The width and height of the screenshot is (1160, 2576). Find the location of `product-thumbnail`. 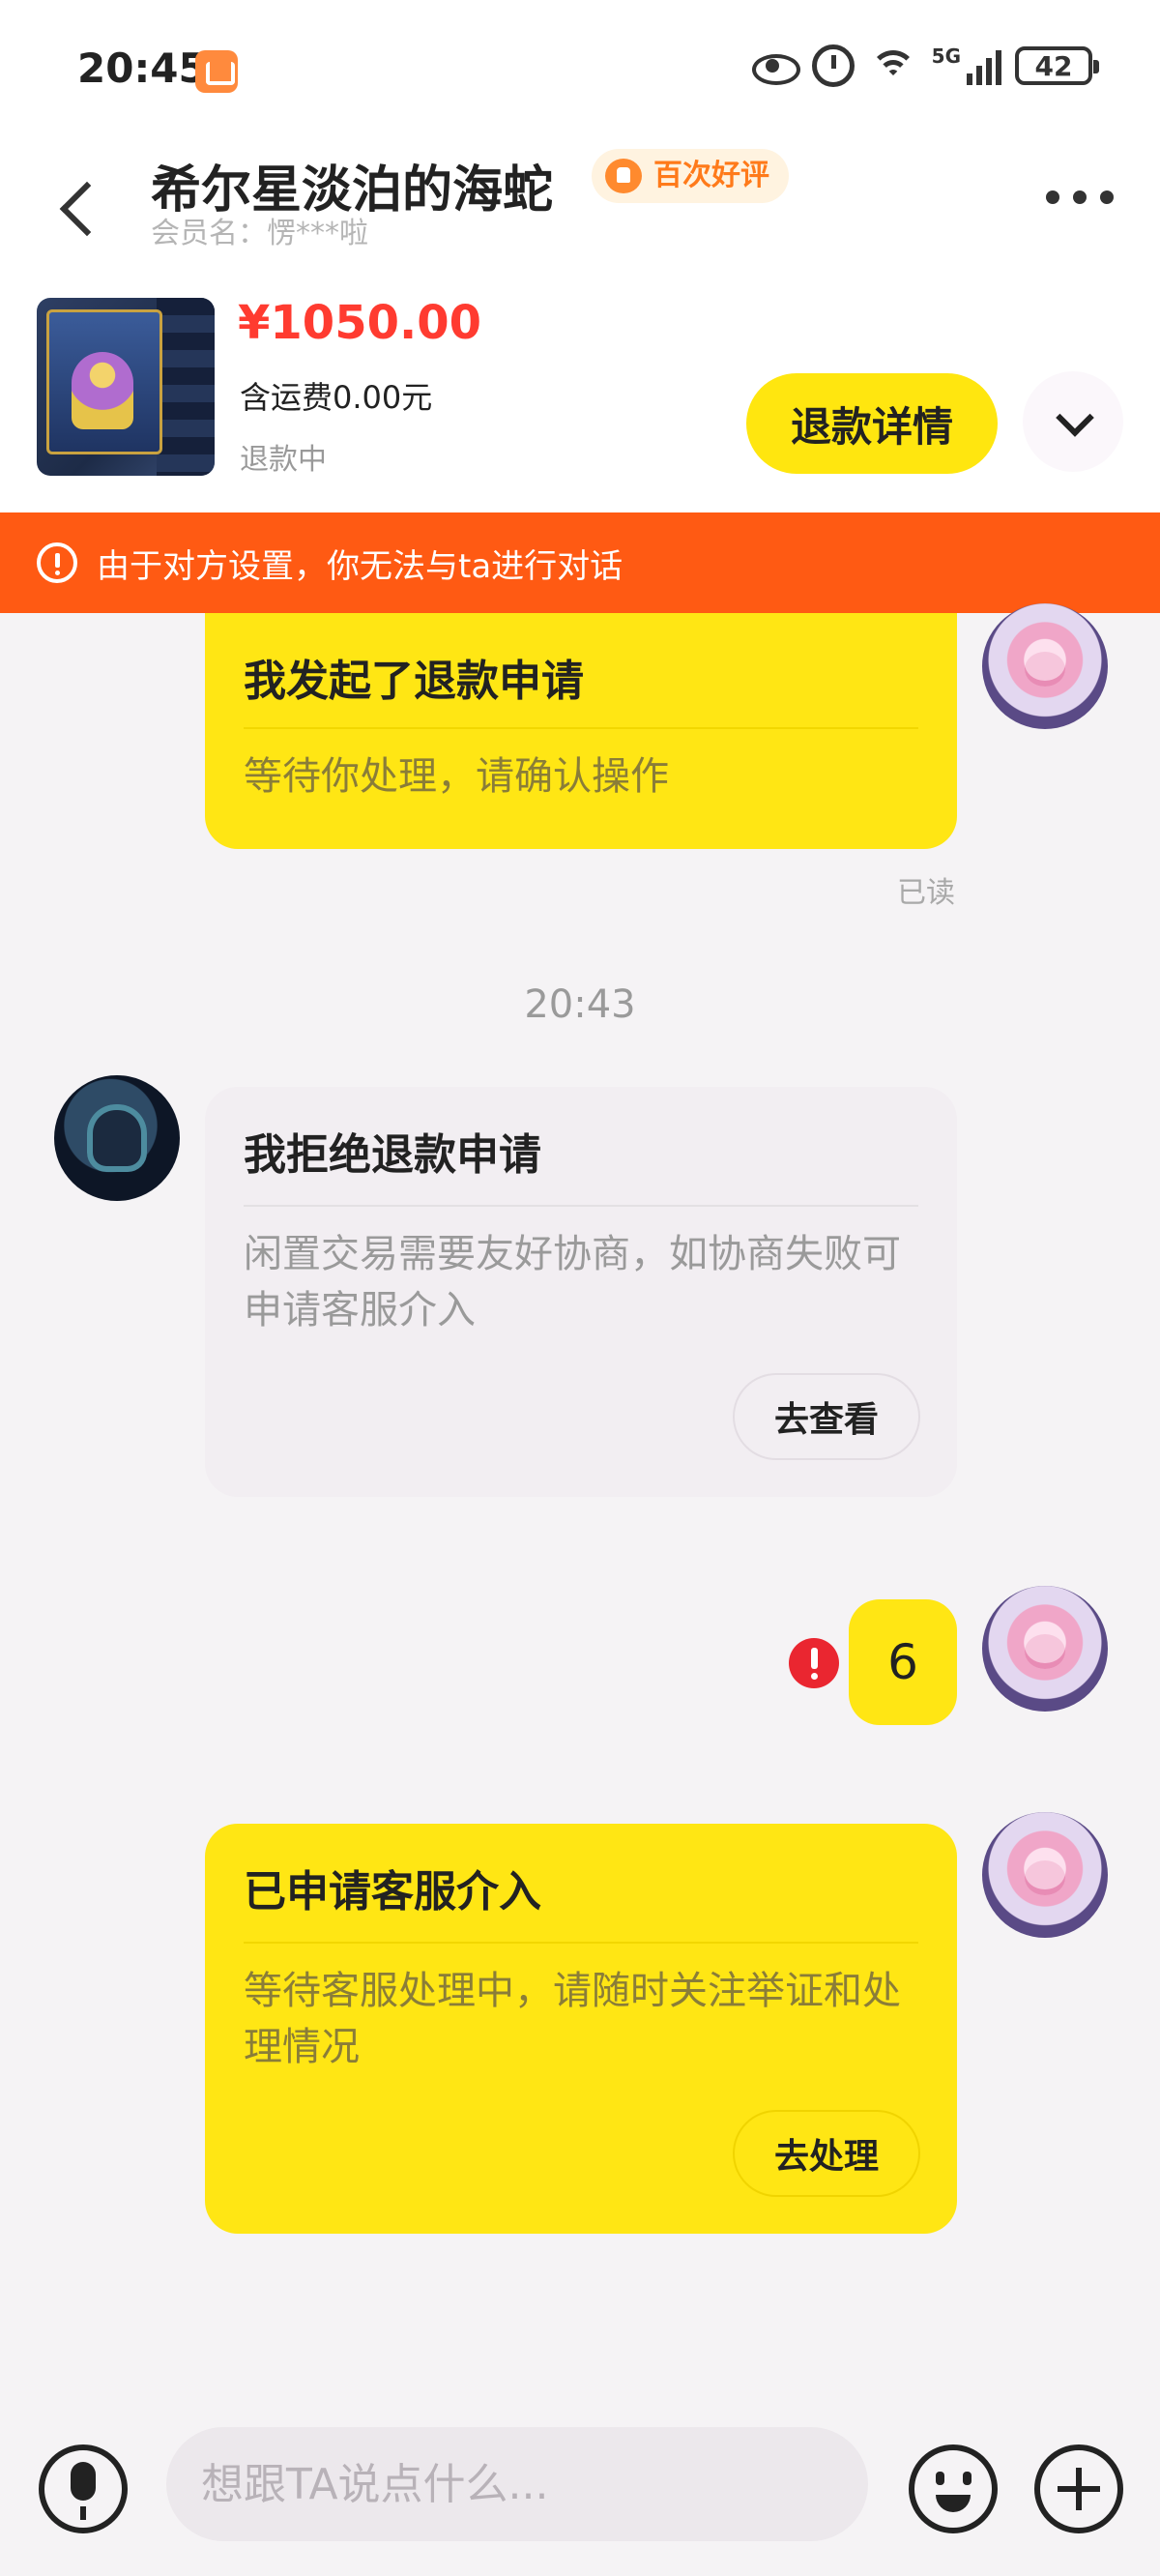

product-thumbnail is located at coordinates (126, 387).